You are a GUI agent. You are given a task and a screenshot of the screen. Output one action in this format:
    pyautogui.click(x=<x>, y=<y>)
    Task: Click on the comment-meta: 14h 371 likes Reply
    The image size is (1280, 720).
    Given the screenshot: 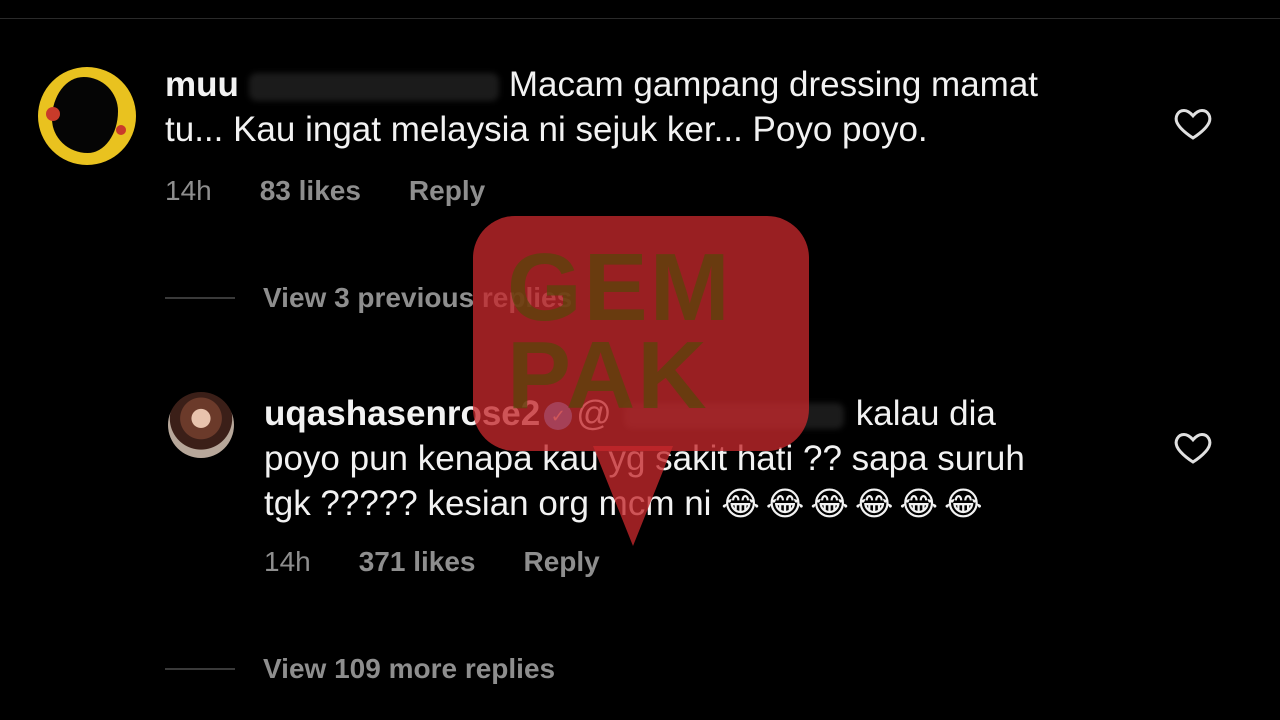 What is the action you would take?
    pyautogui.click(x=456, y=562)
    